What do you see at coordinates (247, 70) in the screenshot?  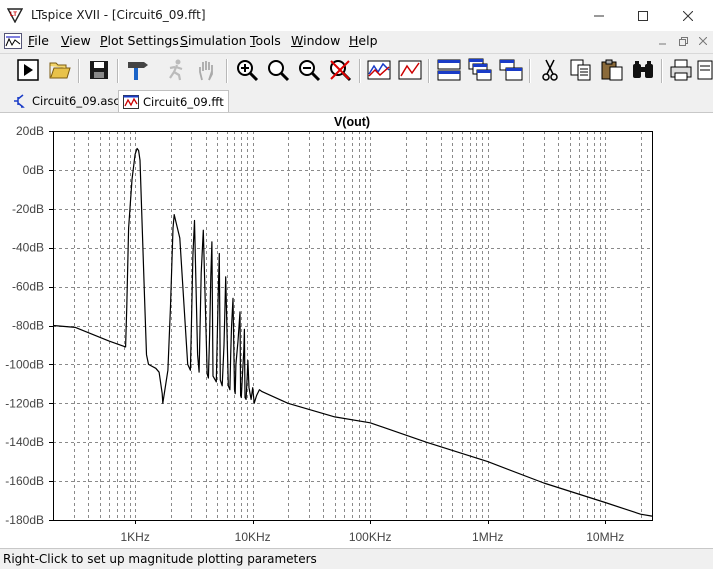 I see `zoom-in-button` at bounding box center [247, 70].